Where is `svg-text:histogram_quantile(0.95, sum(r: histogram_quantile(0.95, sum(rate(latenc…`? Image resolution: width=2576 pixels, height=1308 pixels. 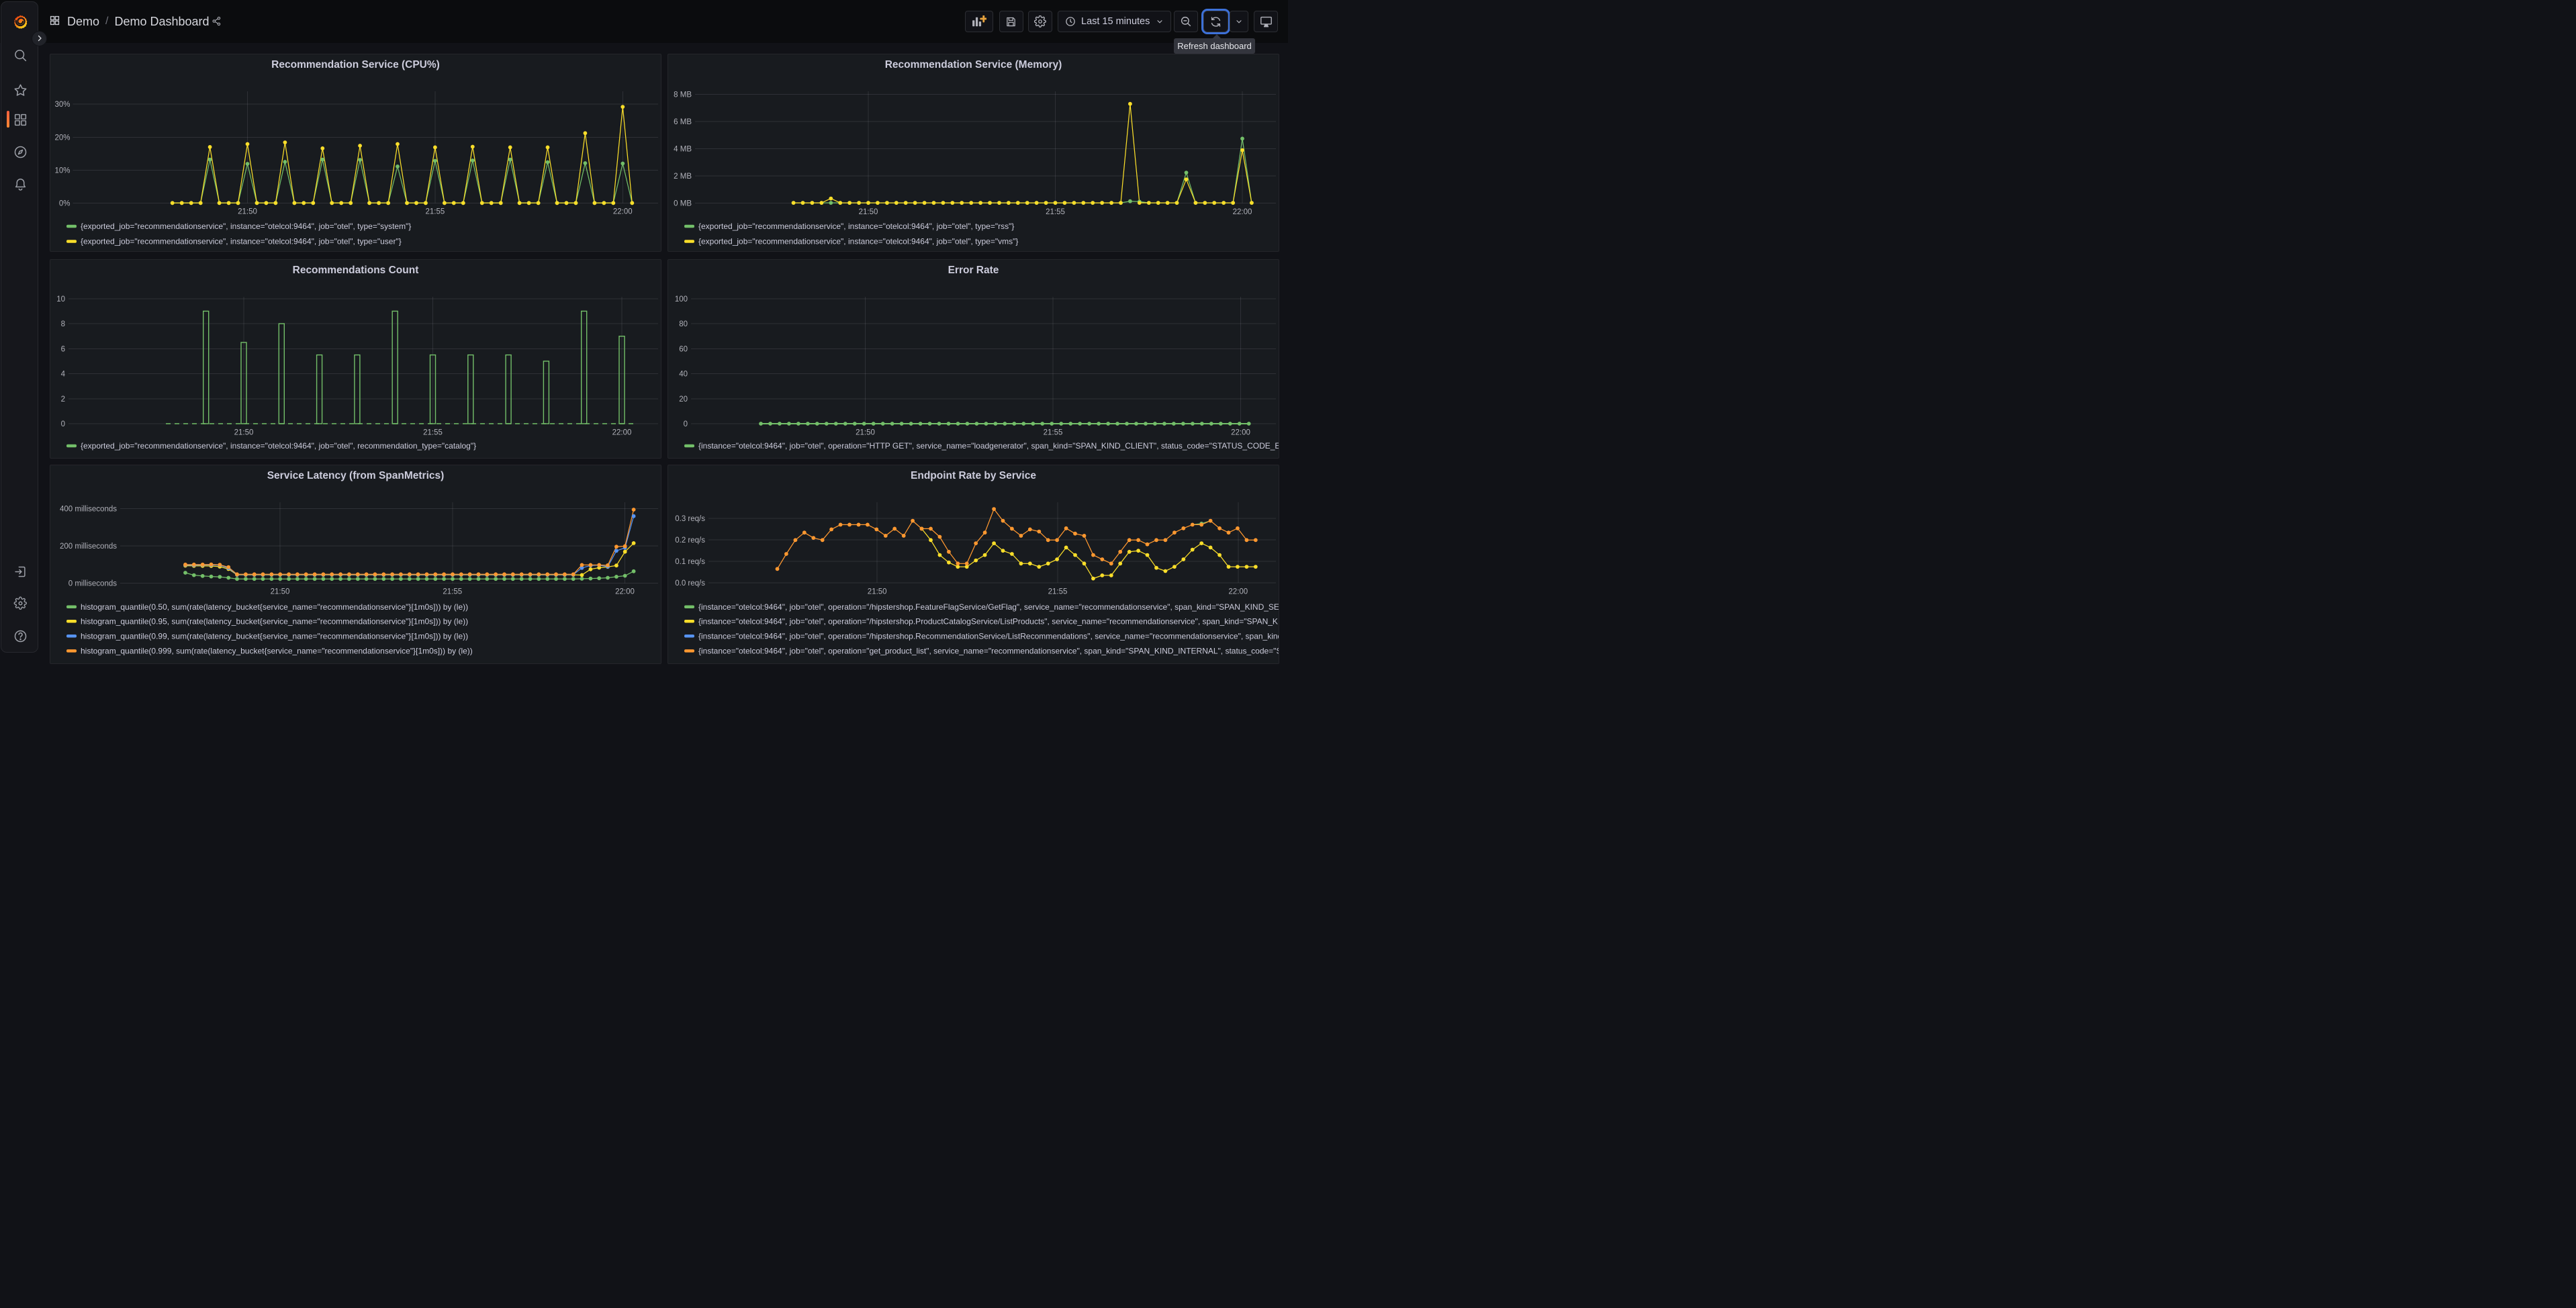
svg-text:histogram_quantile(0.95, sum(r: histogram_quantile(0.95, sum(rate(latenc… is located at coordinates (274, 621).